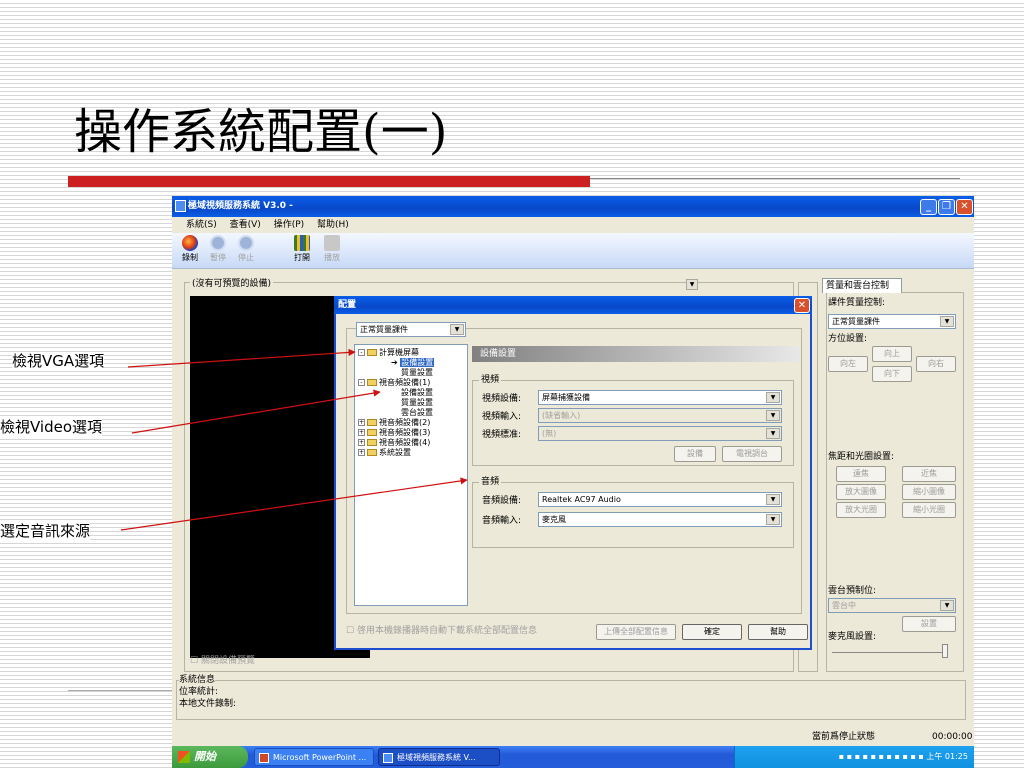 This screenshot has width=1024, height=768. What do you see at coordinates (245, 225) in the screenshot?
I see `menu-view: 查看(V)` at bounding box center [245, 225].